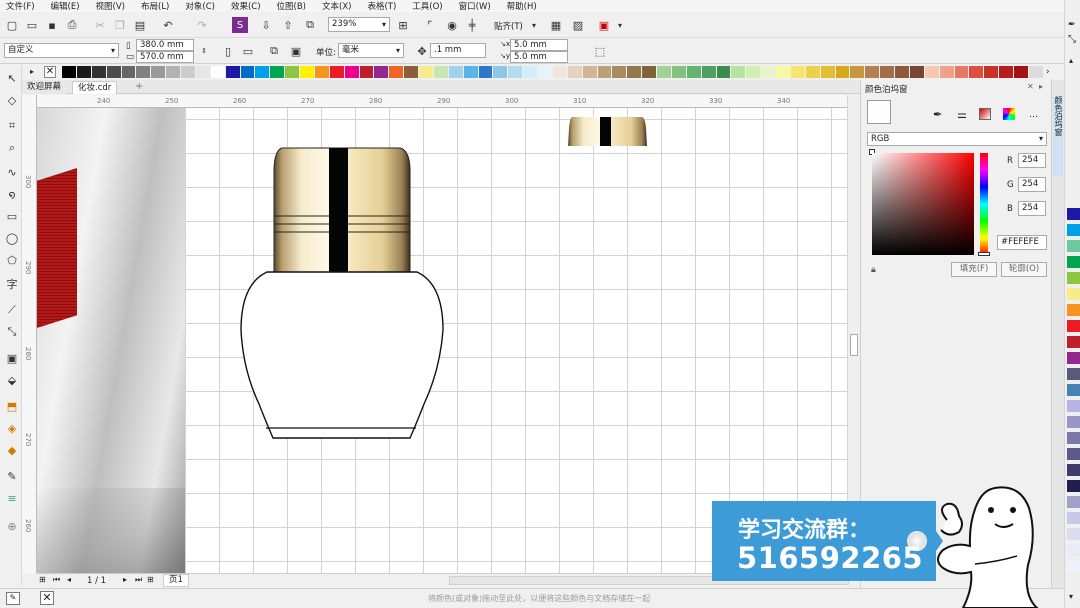 The image size is (1080, 608). Describe the element at coordinates (95, 87) in the screenshot. I see `tab-document: 化妆.cdr` at that location.